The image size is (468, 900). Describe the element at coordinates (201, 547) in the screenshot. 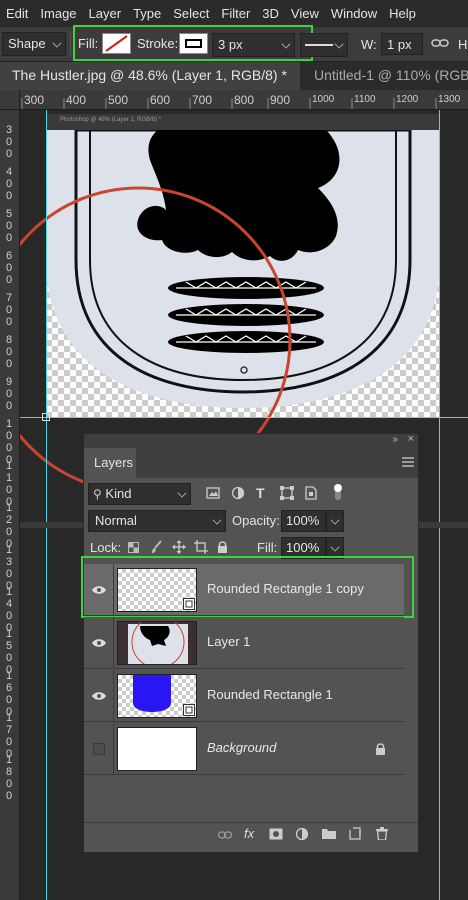

I see `lock-artboard-icon` at that location.